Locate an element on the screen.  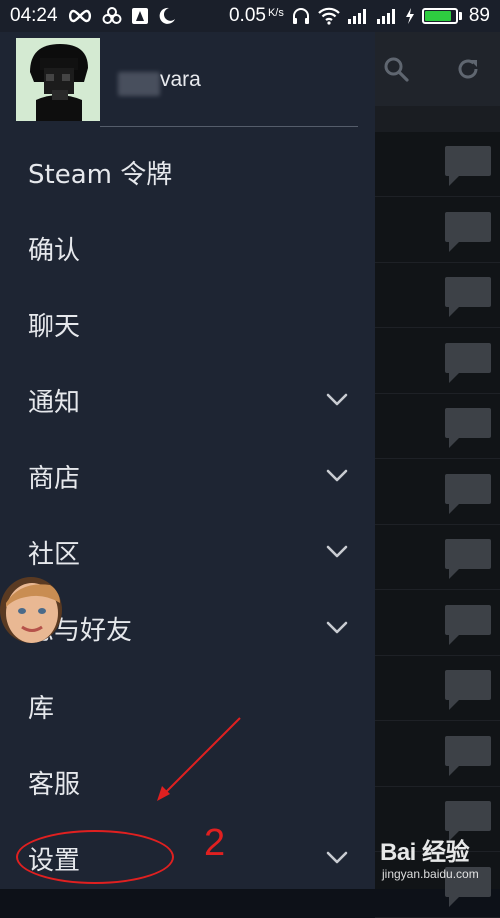
watermark-main: Bai 经验 is located at coordinates (425, 852).